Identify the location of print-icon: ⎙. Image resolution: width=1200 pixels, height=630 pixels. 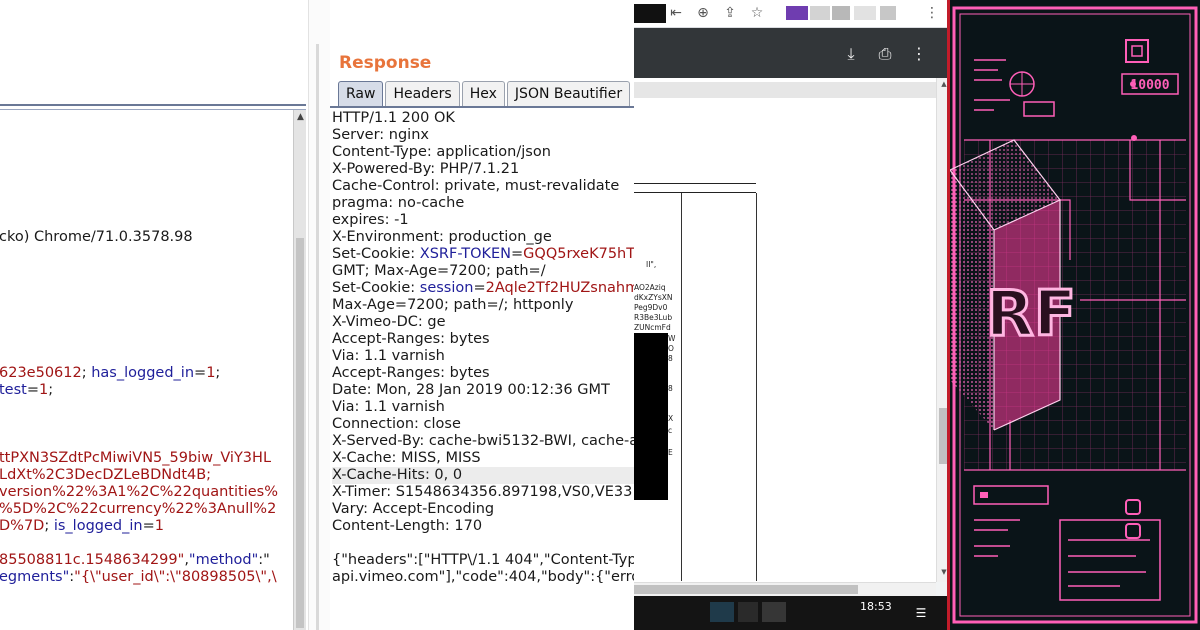
(885, 54).